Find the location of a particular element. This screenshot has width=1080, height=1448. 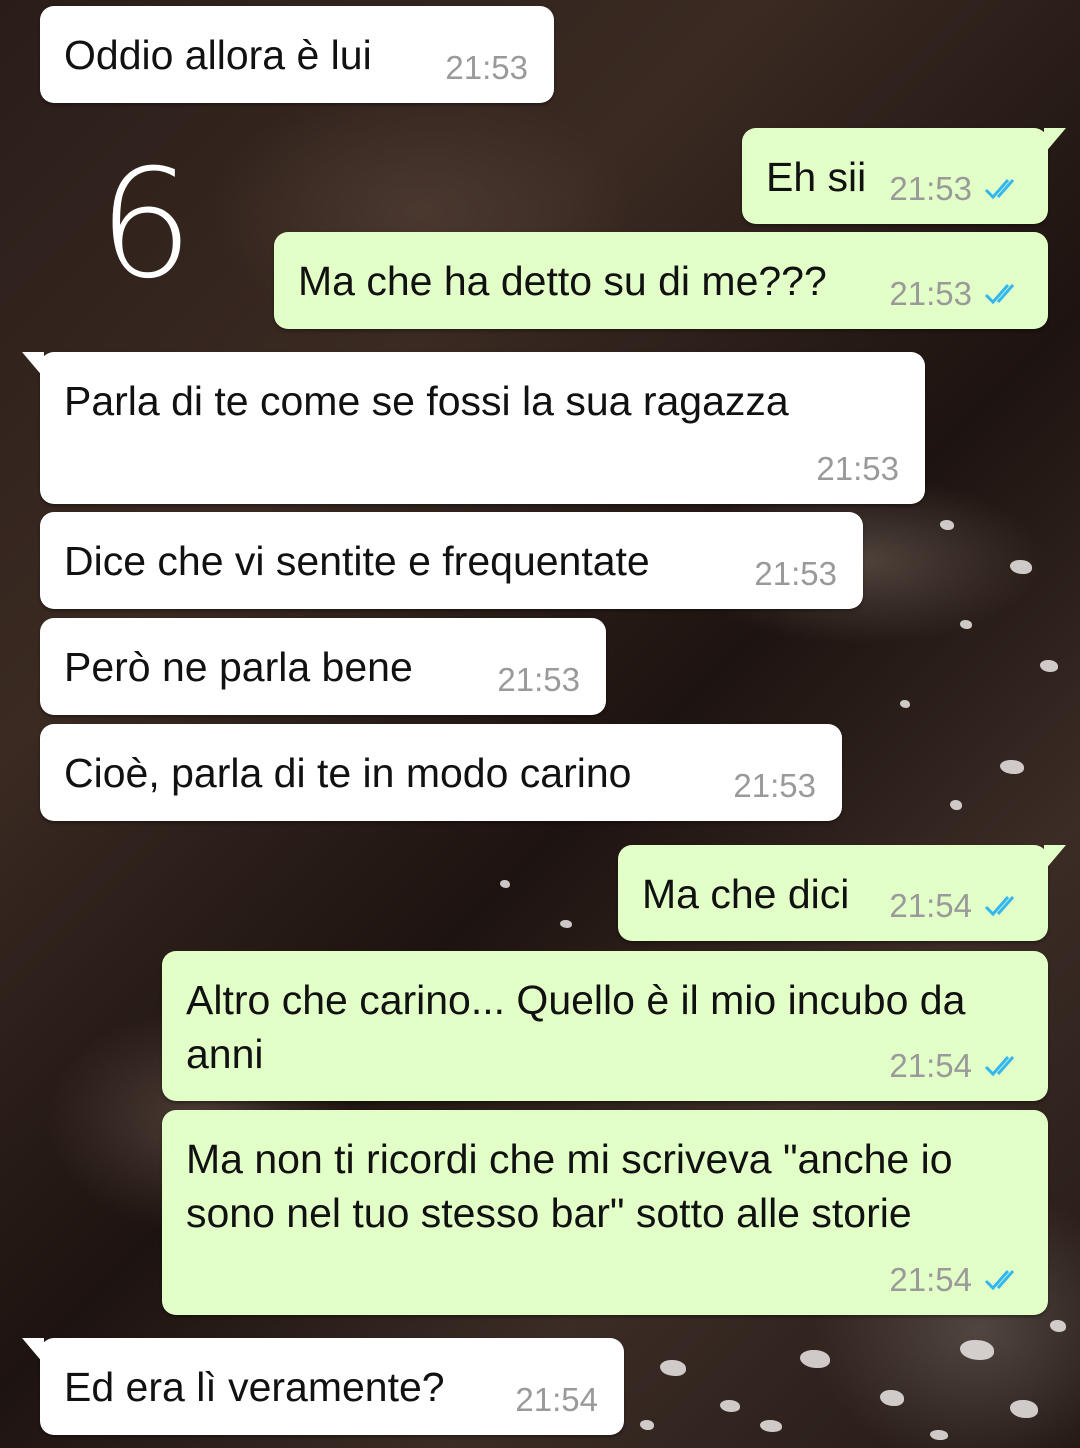

message-bubble-outgoing: Eh sii 21:53 is located at coordinates (904, 176).